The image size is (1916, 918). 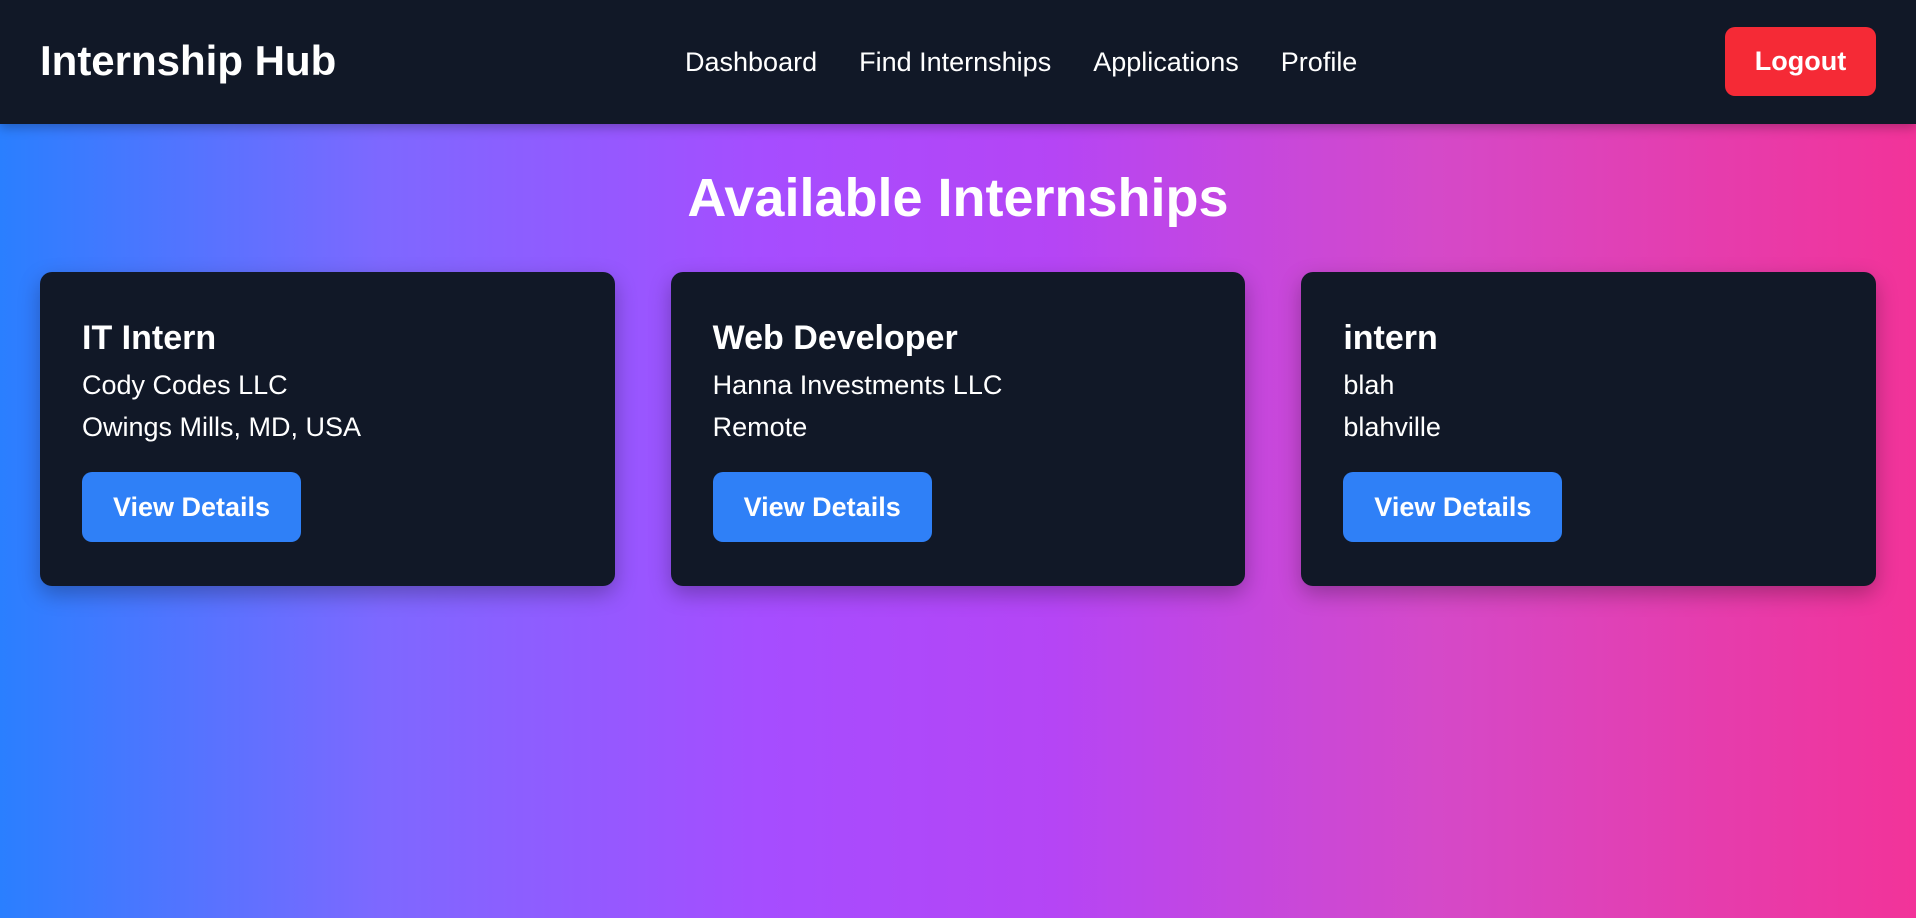 I want to click on logout-button: Logout, so click(x=1800, y=61).